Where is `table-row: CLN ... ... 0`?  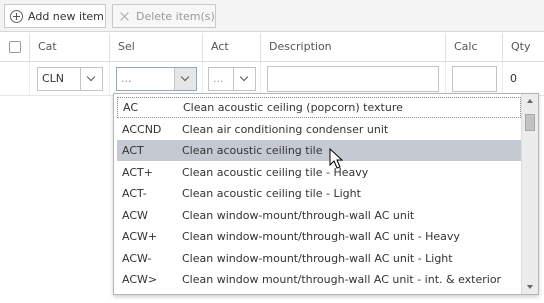
table-row: CLN ... ... 0 is located at coordinates (272, 79).